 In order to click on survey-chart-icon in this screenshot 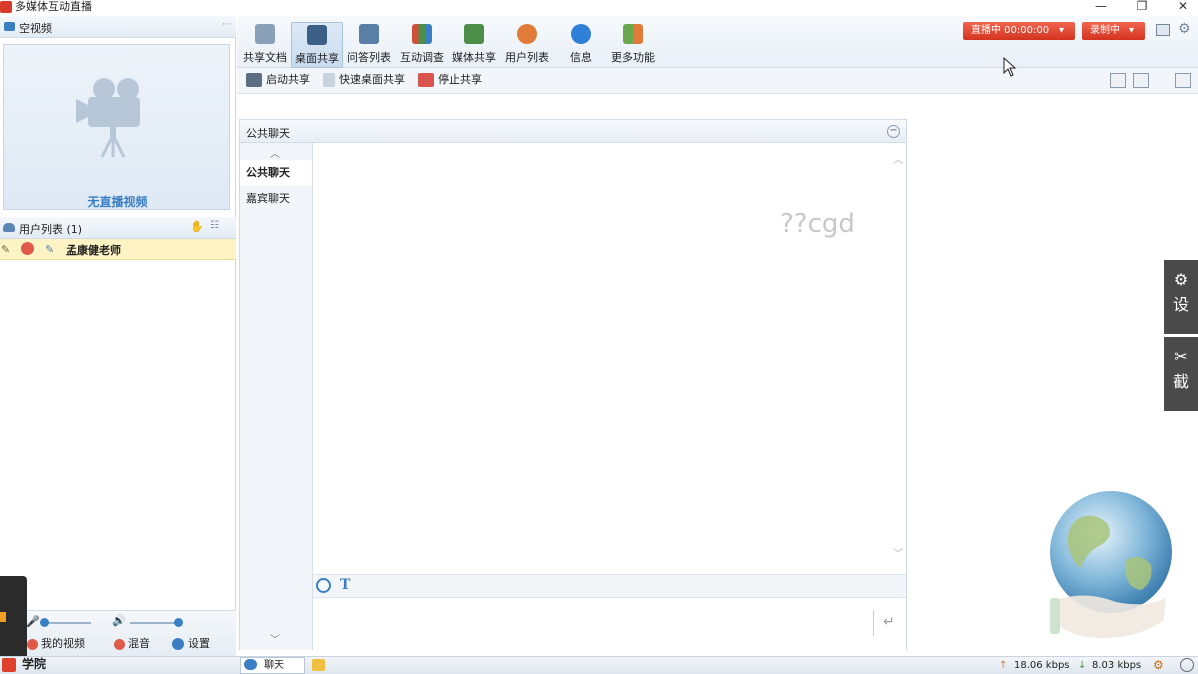, I will do `click(422, 34)`.